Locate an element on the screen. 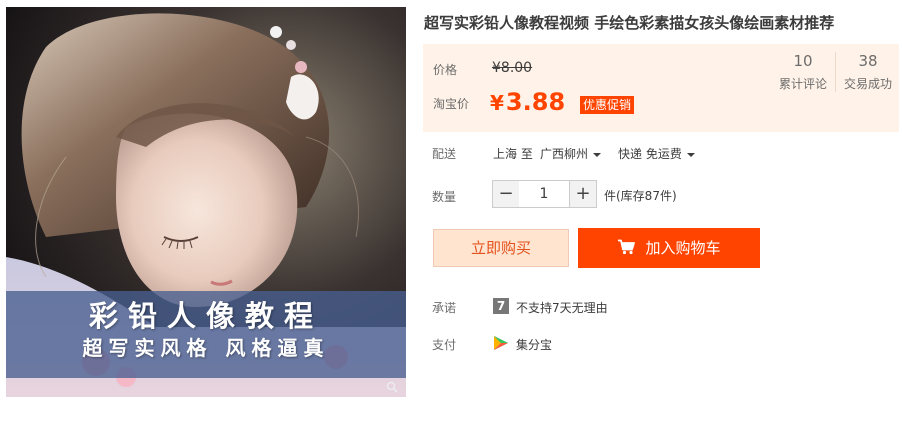  quantity-input is located at coordinates (544, 194).